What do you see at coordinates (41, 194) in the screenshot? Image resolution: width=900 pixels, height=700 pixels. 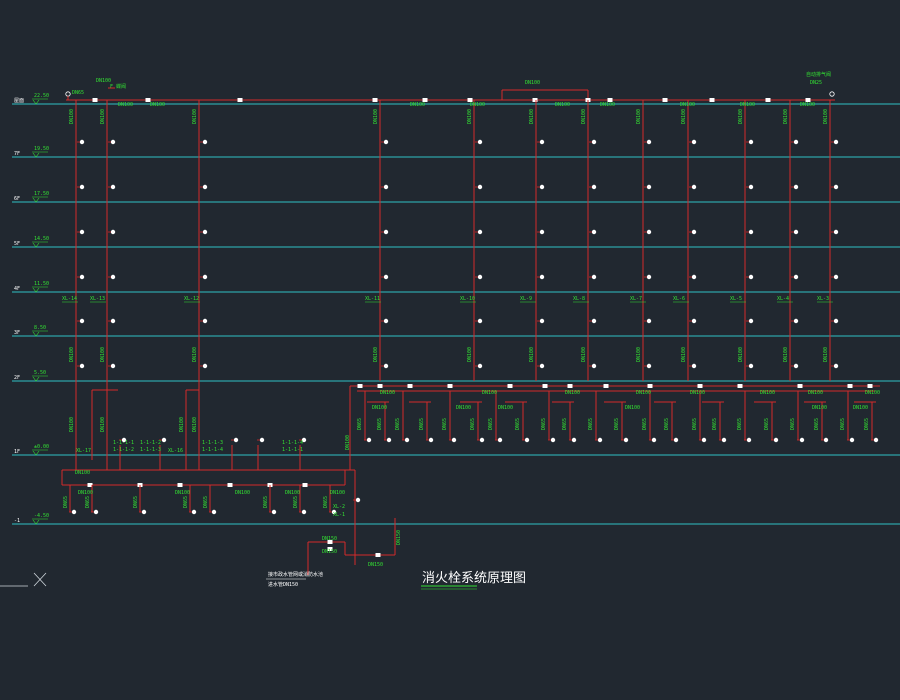 I see `floor-elevation: 17.50` at bounding box center [41, 194].